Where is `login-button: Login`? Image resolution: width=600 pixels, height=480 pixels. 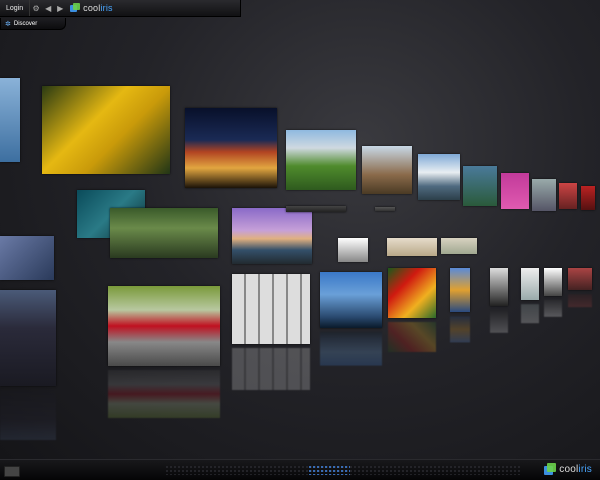 login-button: Login is located at coordinates (15, 8).